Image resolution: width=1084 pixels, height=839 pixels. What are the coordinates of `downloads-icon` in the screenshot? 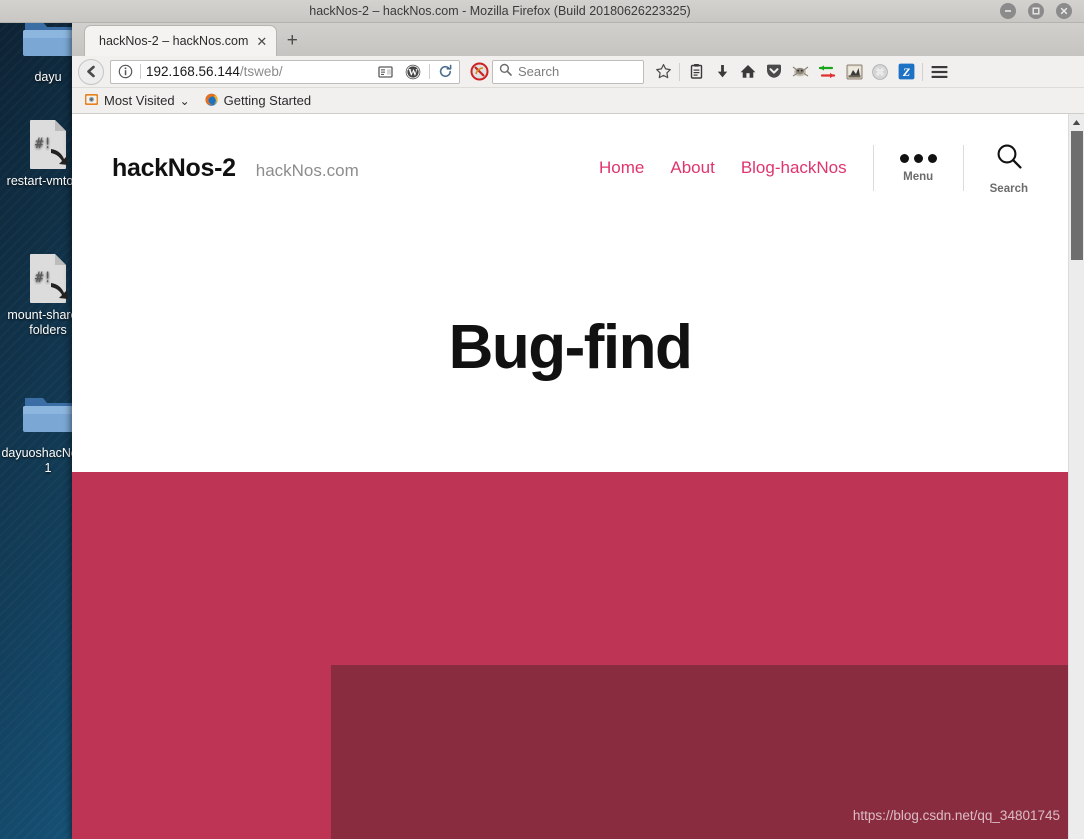 It's located at (722, 72).